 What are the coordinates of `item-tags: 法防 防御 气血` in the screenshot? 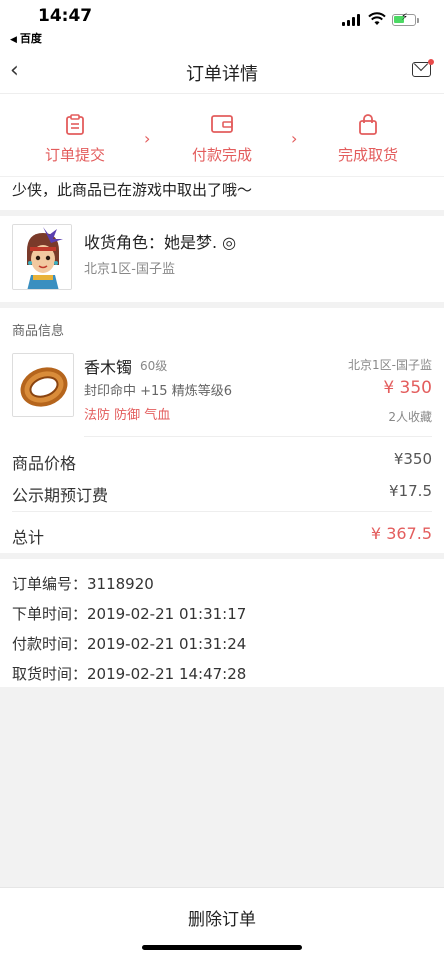 It's located at (127, 415).